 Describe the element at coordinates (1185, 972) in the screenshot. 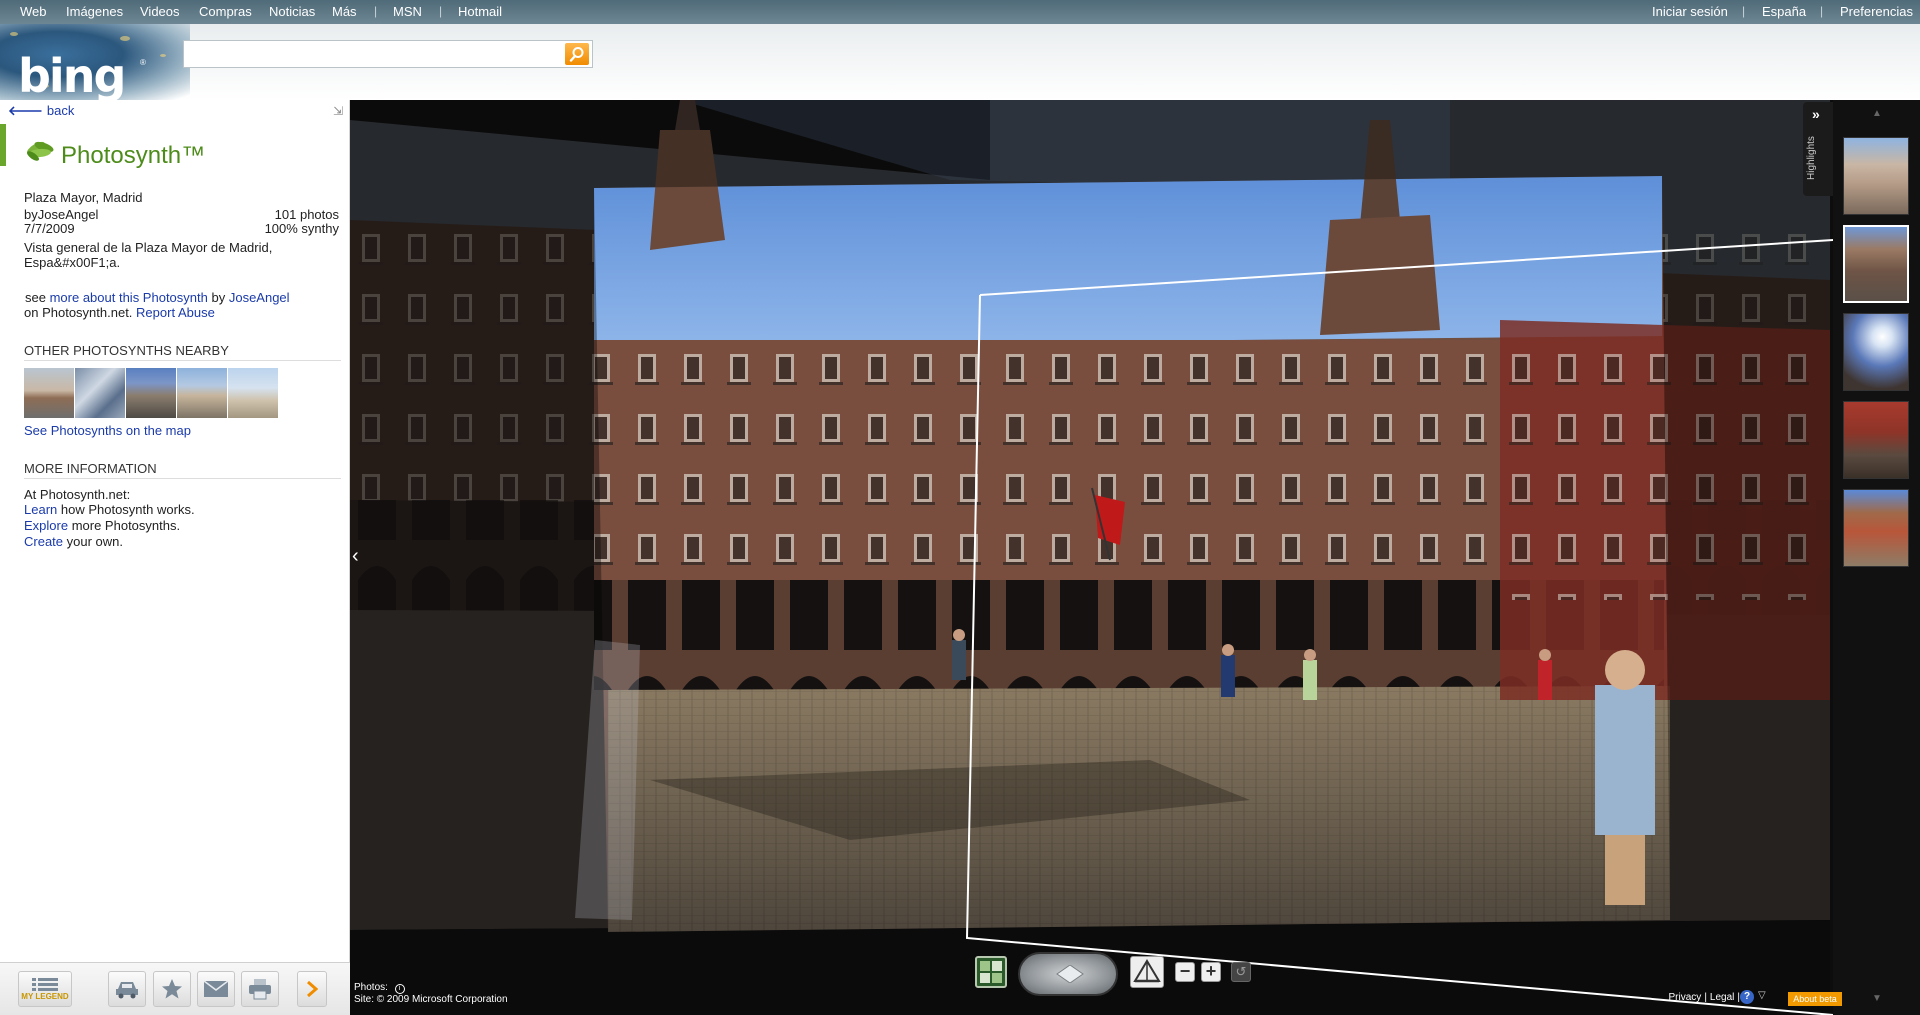

I see `zoom-out-button: −` at that location.